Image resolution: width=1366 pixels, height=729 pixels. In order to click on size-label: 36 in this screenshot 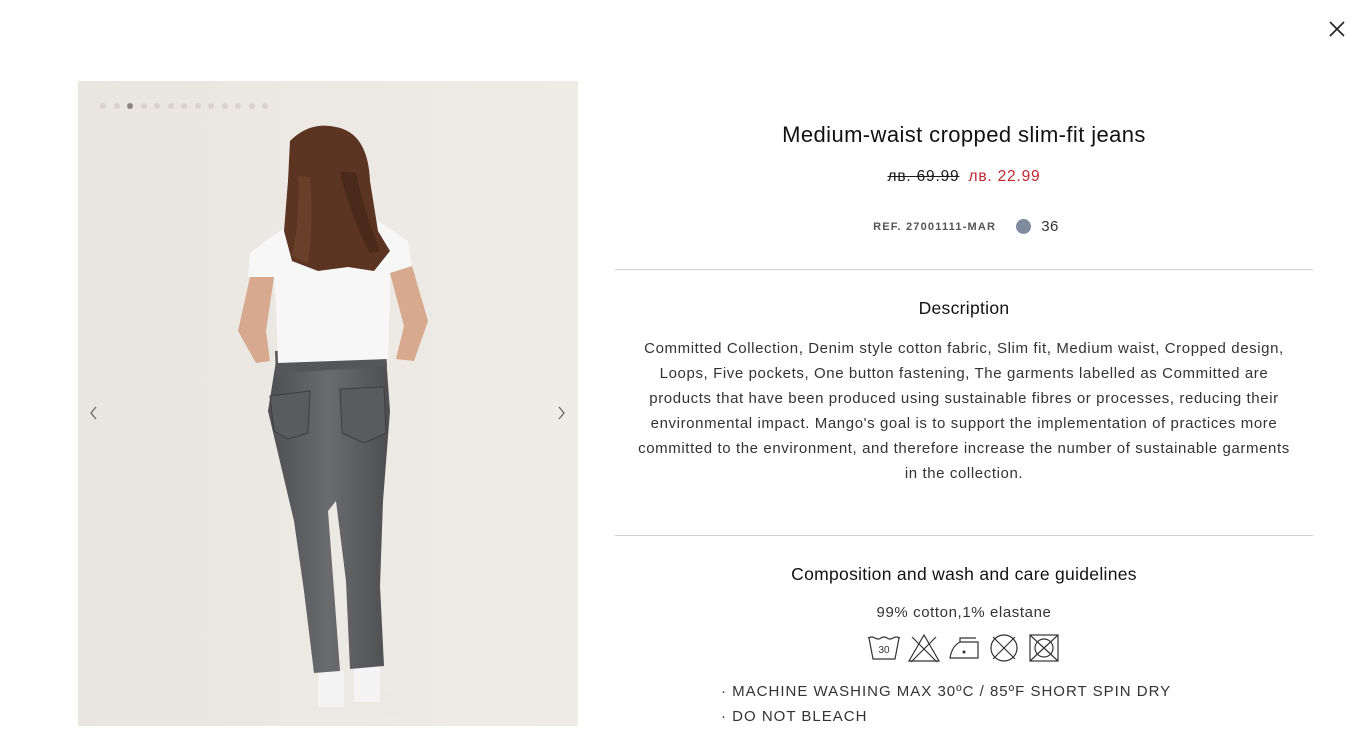, I will do `click(1050, 226)`.